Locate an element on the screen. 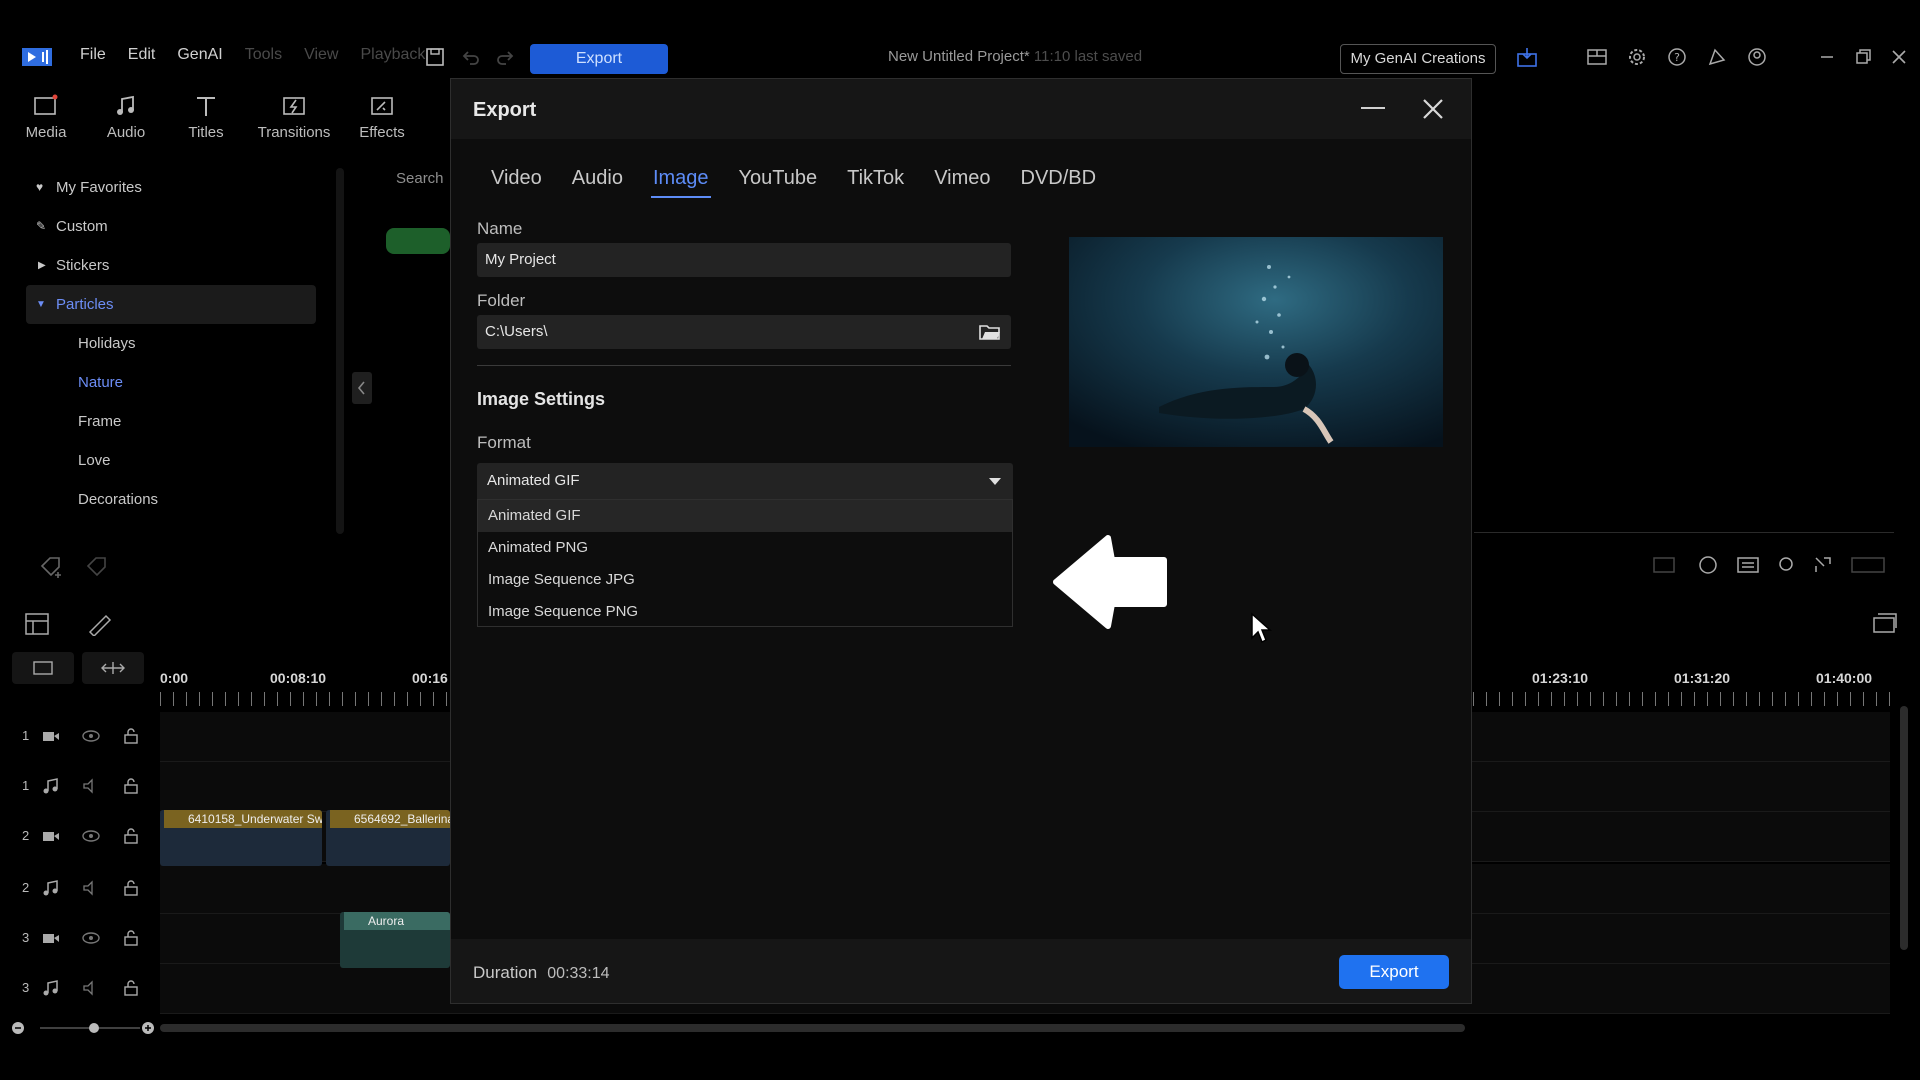 The width and height of the screenshot is (1920, 1080). collapse-left-icon is located at coordinates (362, 388).